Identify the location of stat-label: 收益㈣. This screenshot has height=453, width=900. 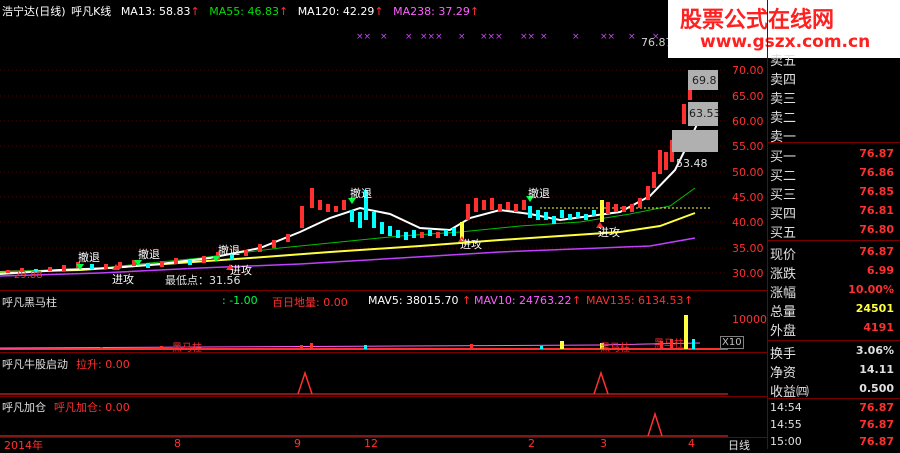
(790, 392).